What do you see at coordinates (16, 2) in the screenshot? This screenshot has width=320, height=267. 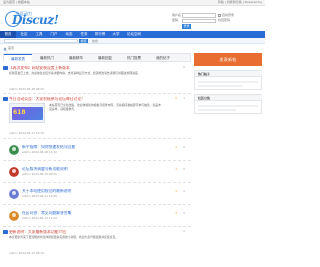 I see `topbar-left-links: 设为首页 | 收藏本站` at bounding box center [16, 2].